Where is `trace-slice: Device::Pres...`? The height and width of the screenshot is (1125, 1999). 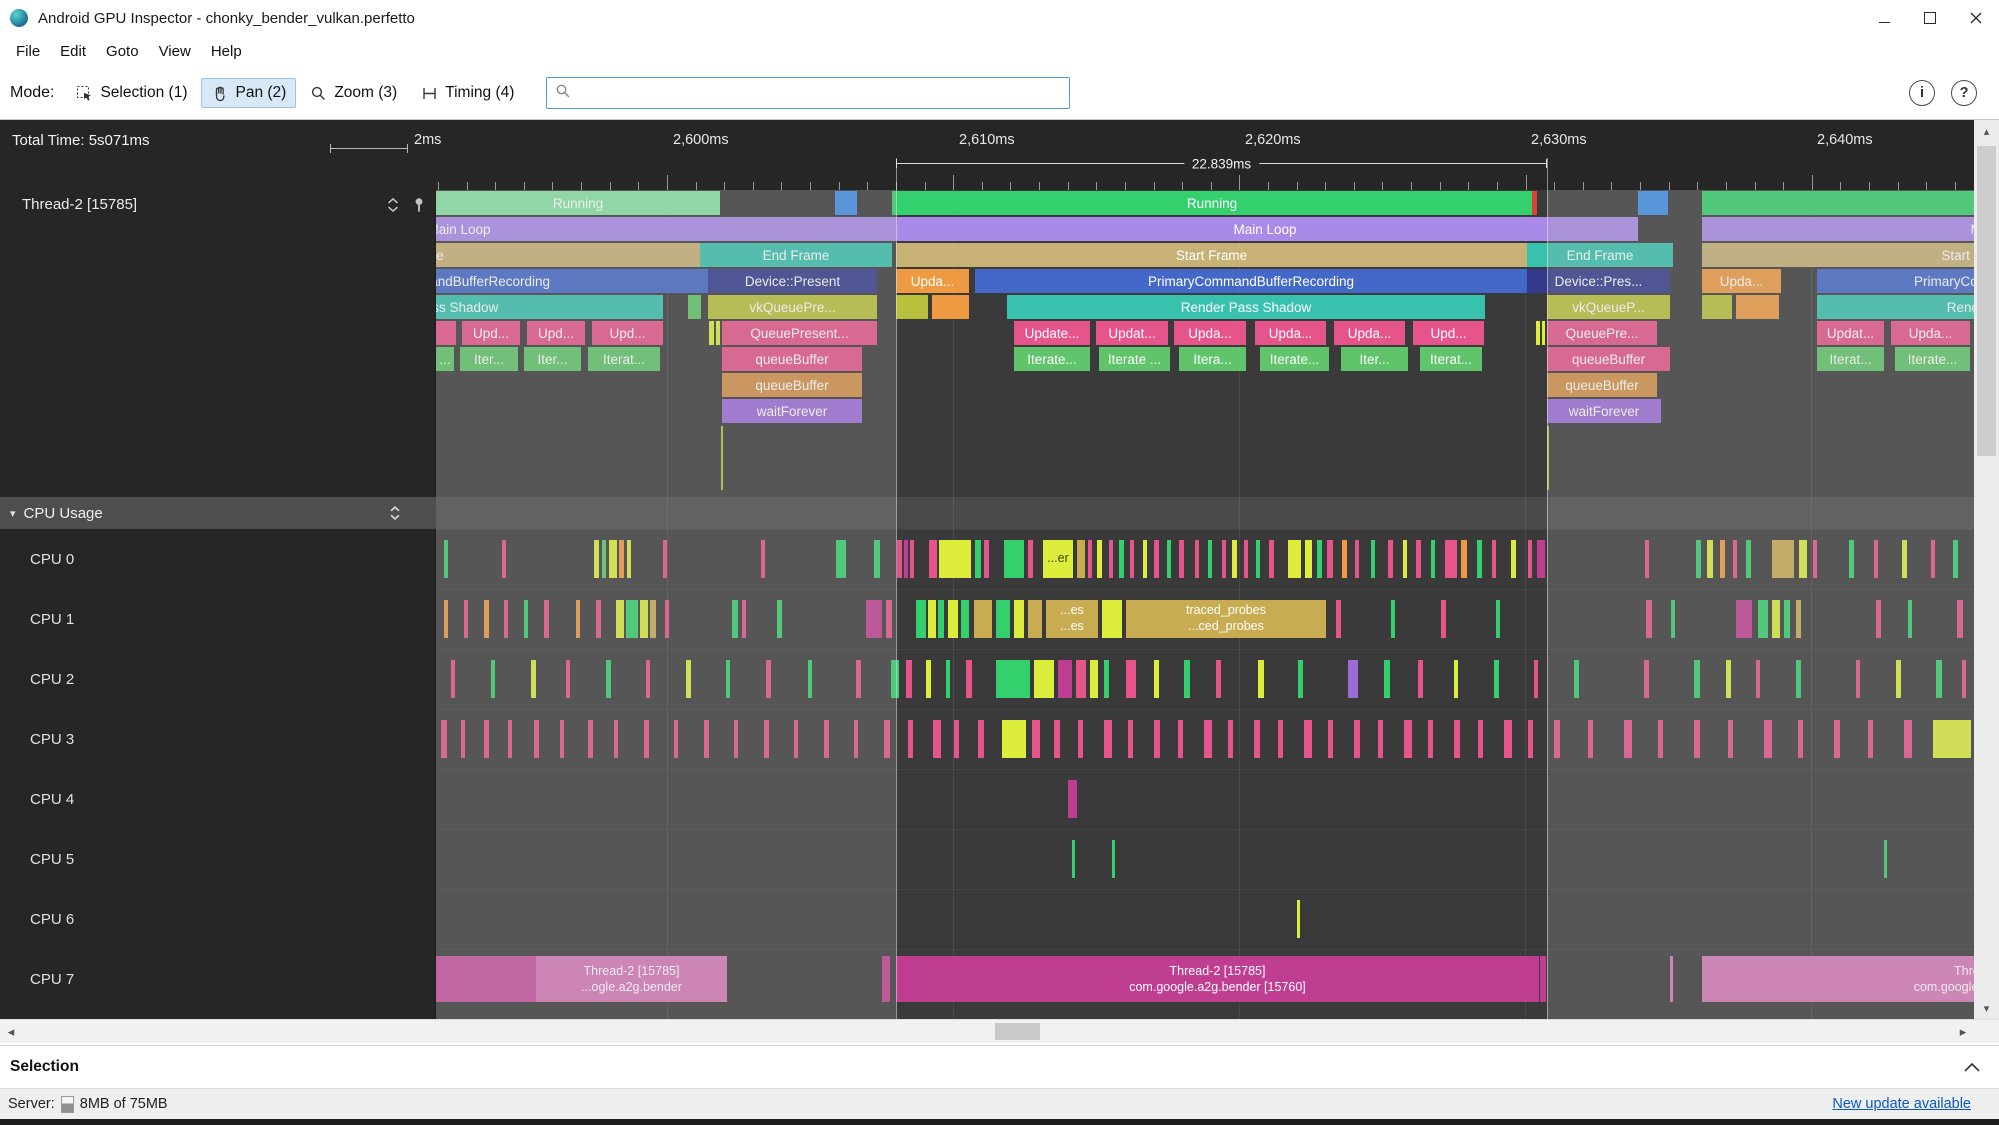
trace-slice: Device::Pres... is located at coordinates (1598, 281).